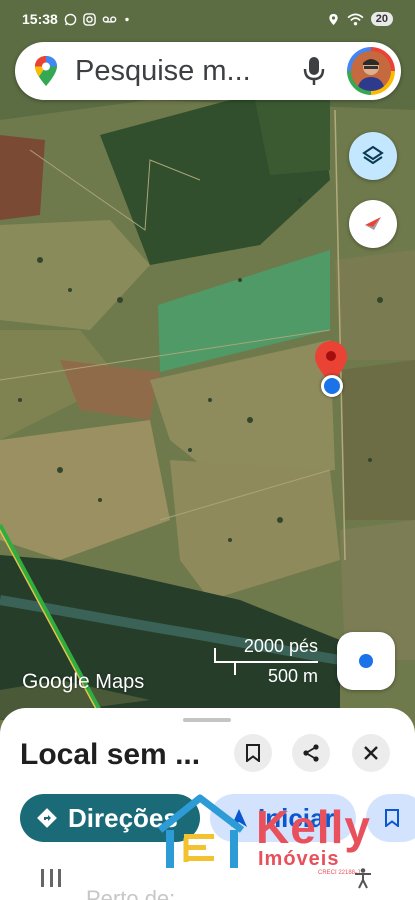  I want to click on map-scale: 2000 pés 500 m, so click(266, 663).